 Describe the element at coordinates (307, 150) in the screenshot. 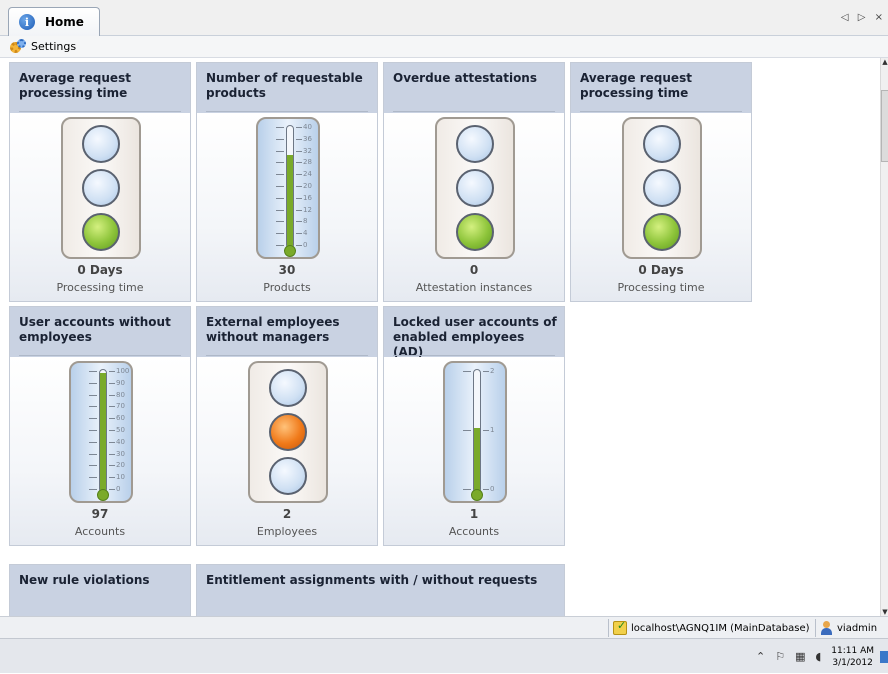

I see `scale-label: 32` at that location.